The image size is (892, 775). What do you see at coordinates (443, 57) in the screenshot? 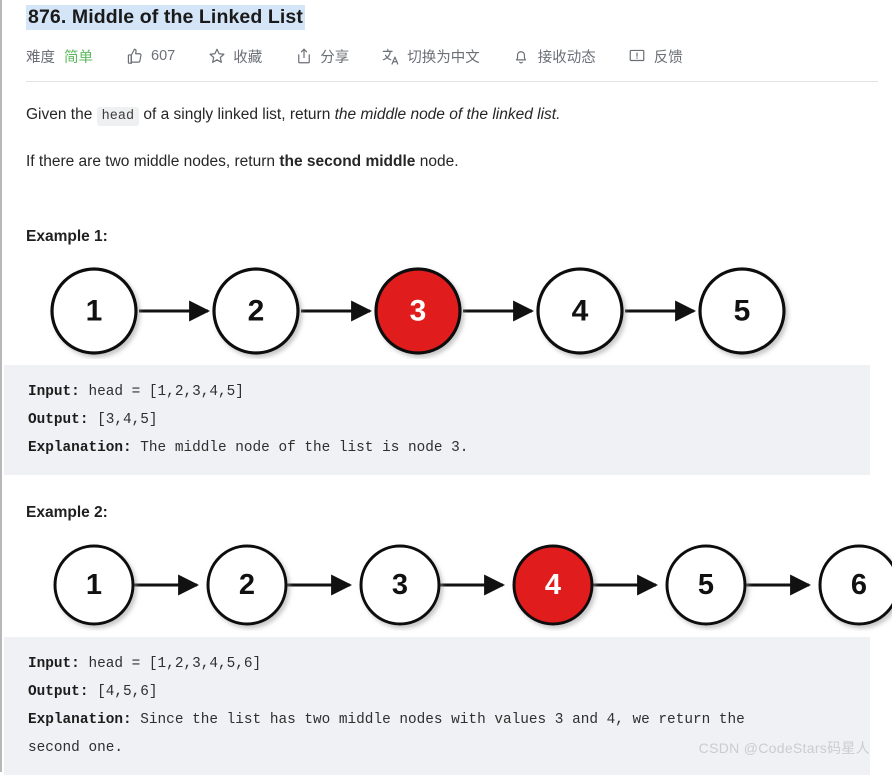
I see `translate-label: 切换为中文` at bounding box center [443, 57].